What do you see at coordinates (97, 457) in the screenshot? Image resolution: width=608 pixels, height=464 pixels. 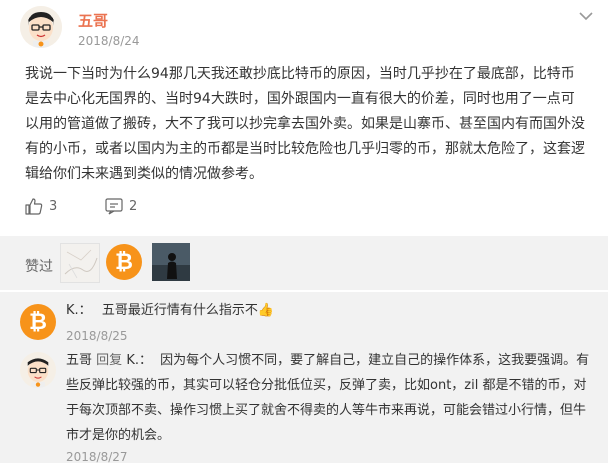 I see `reply-2-date: 2018/8/27` at bounding box center [97, 457].